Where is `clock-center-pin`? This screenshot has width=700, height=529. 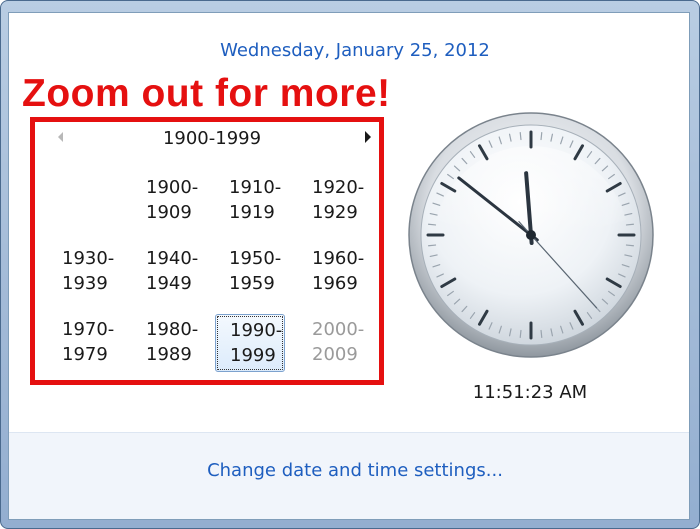
clock-center-pin is located at coordinates (531, 235).